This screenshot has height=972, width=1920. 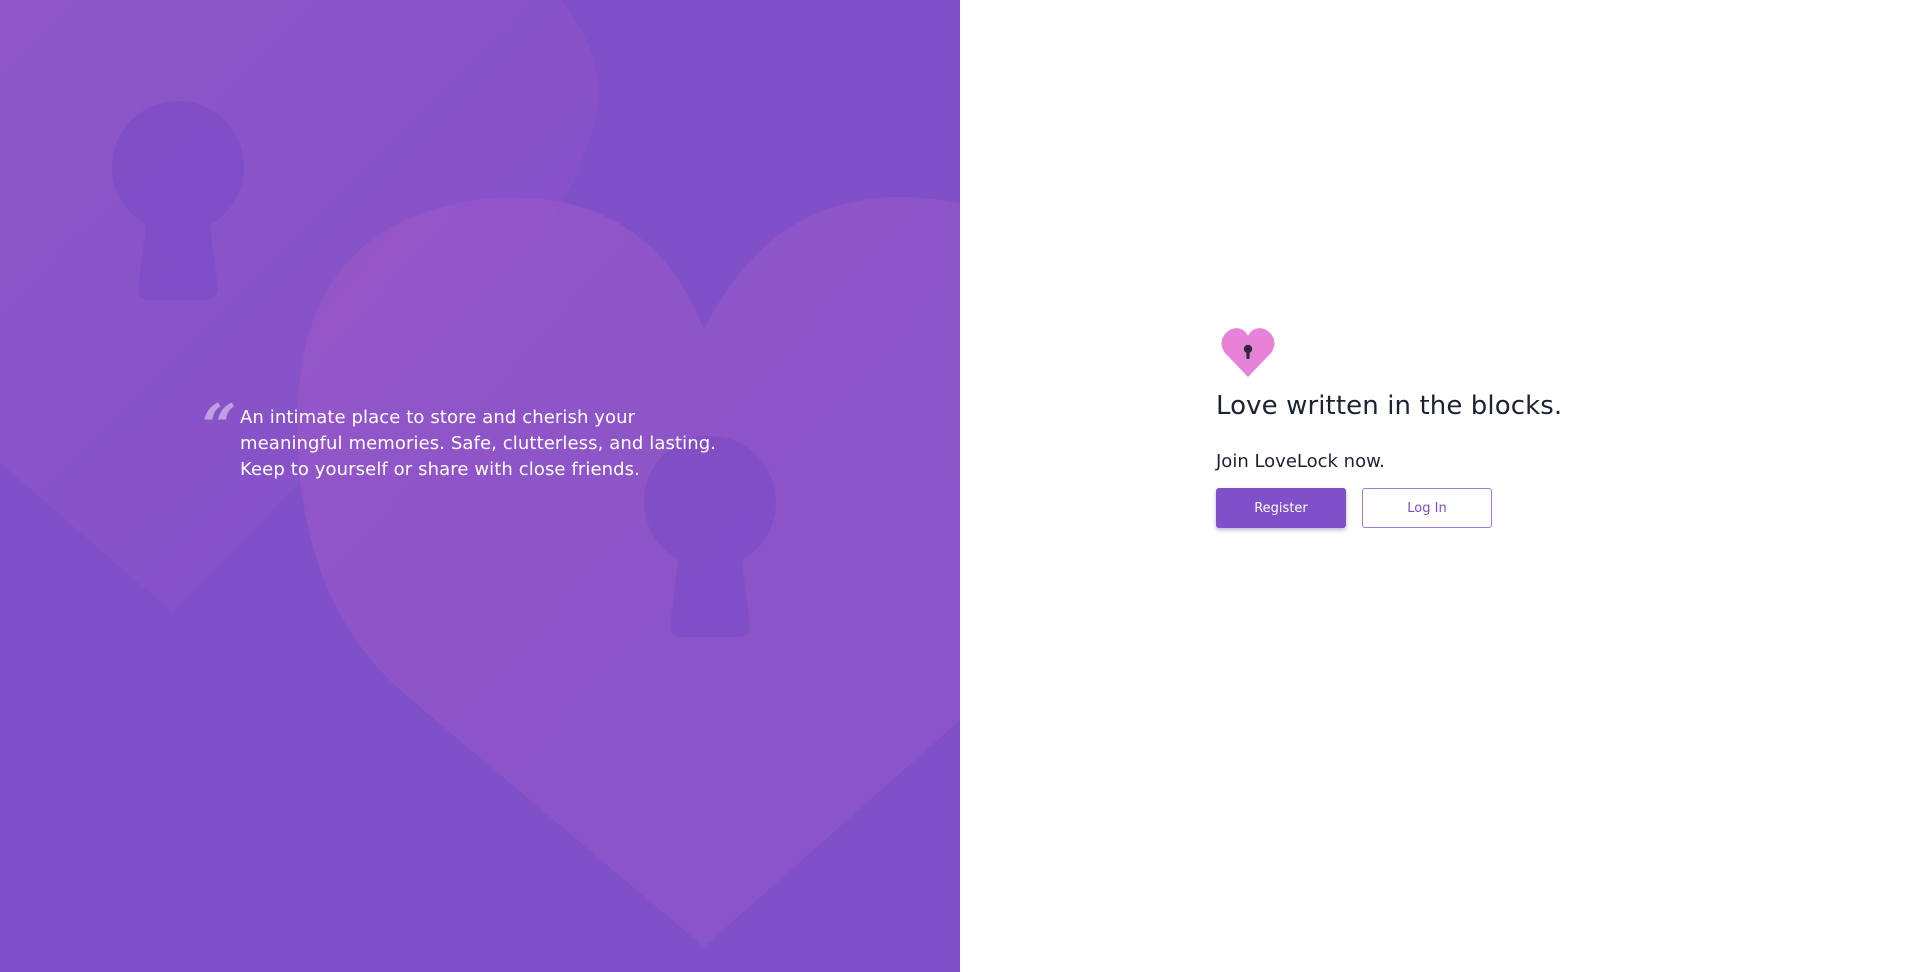 I want to click on page-title: Love written in the blocks., so click(x=1389, y=406).